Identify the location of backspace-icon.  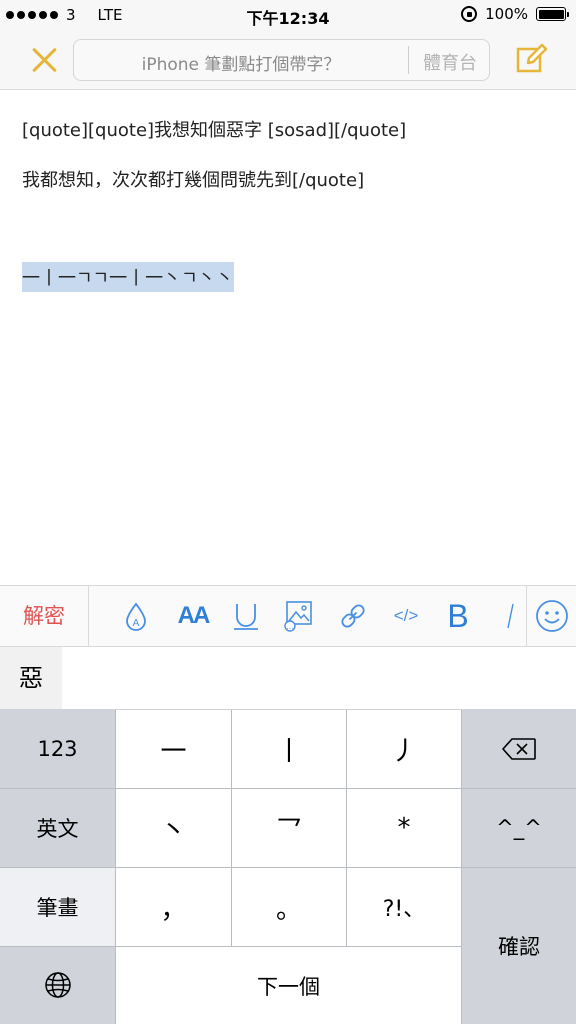
(519, 749).